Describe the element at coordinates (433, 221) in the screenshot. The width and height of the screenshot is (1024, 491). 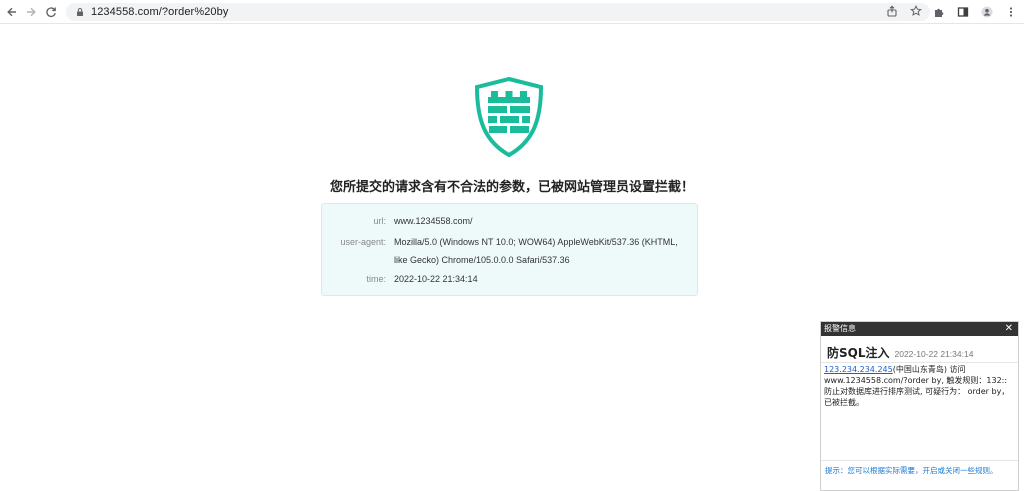
I see `url-value: www.1234558.com/` at that location.